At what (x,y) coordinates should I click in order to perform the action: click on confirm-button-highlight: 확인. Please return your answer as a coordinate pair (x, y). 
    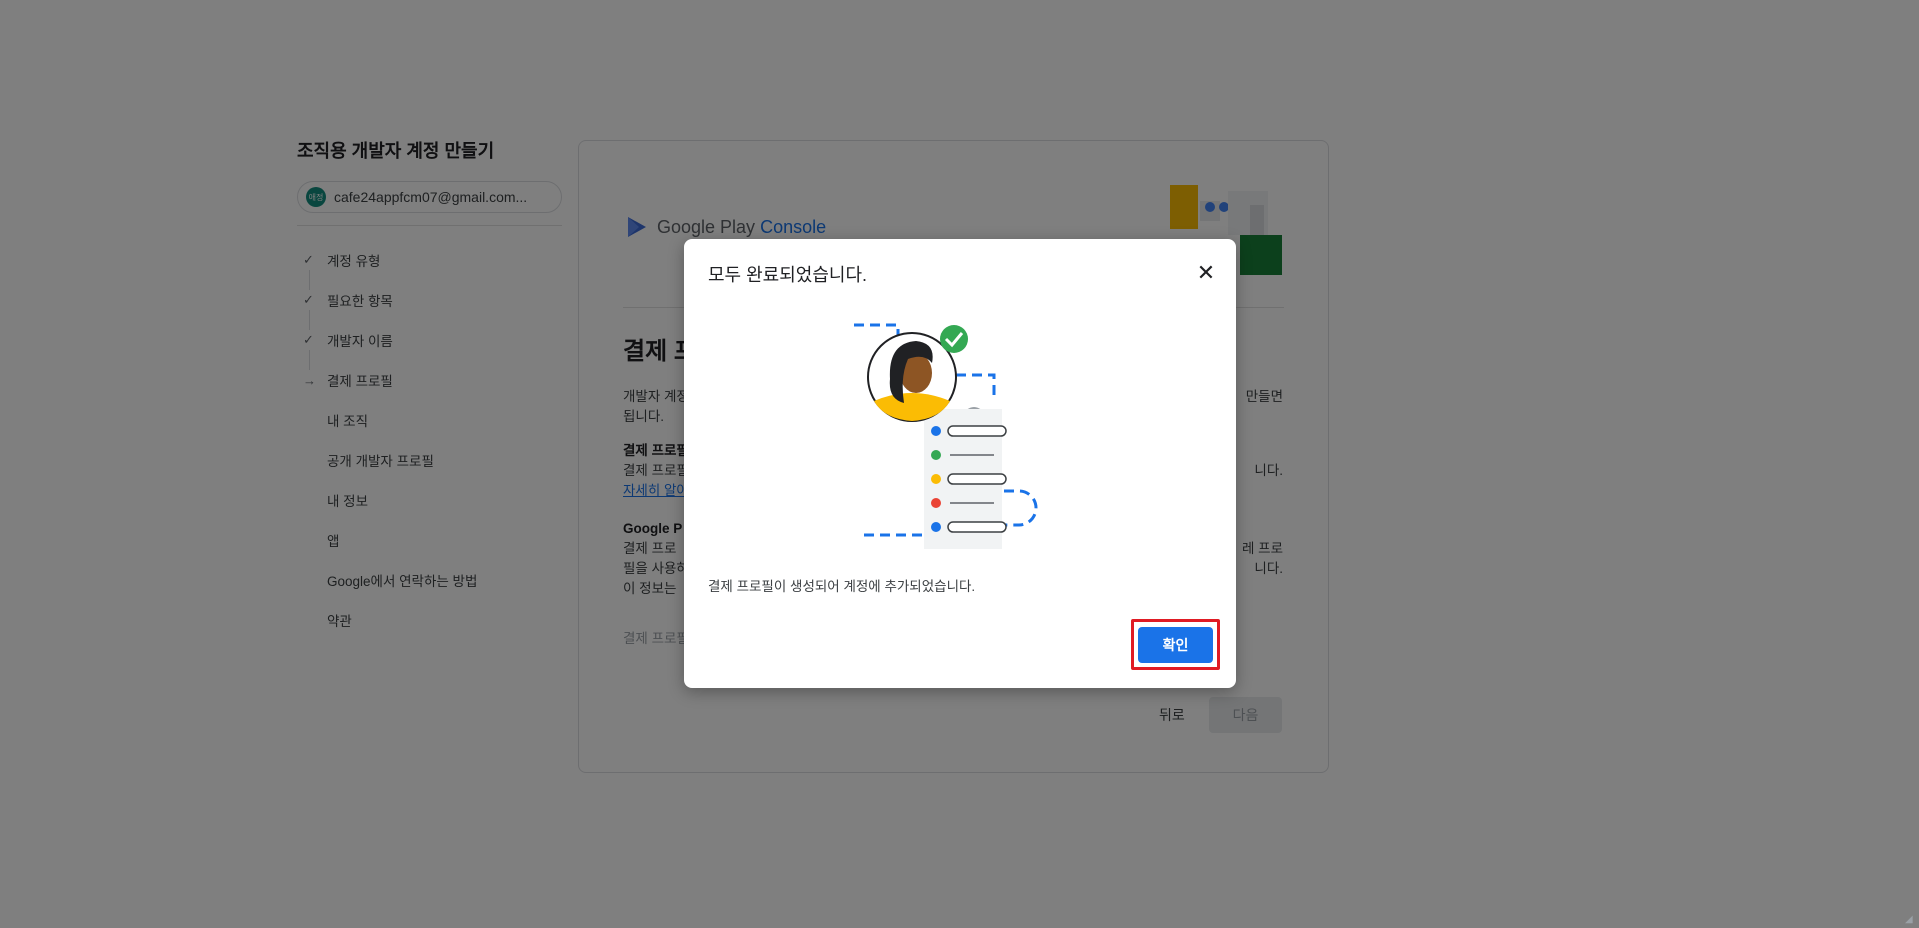
    Looking at the image, I should click on (1175, 644).